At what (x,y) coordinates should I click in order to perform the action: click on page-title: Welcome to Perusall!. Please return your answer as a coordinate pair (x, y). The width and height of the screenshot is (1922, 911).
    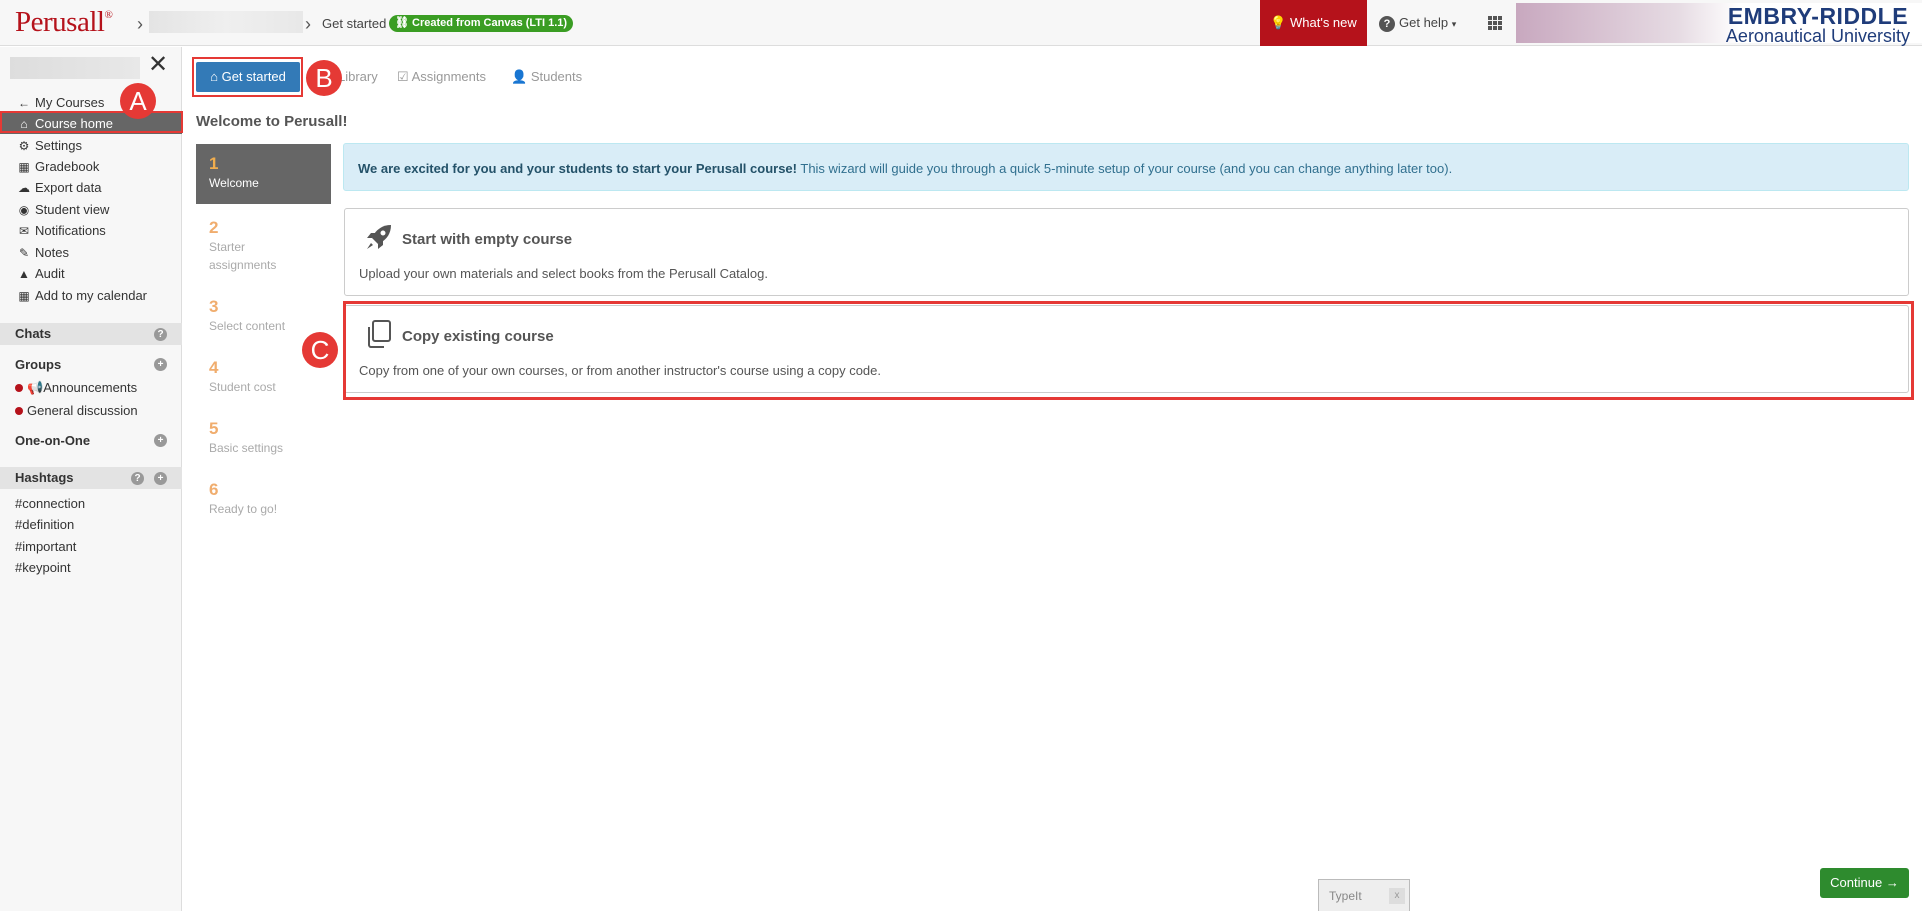
    Looking at the image, I should click on (272, 121).